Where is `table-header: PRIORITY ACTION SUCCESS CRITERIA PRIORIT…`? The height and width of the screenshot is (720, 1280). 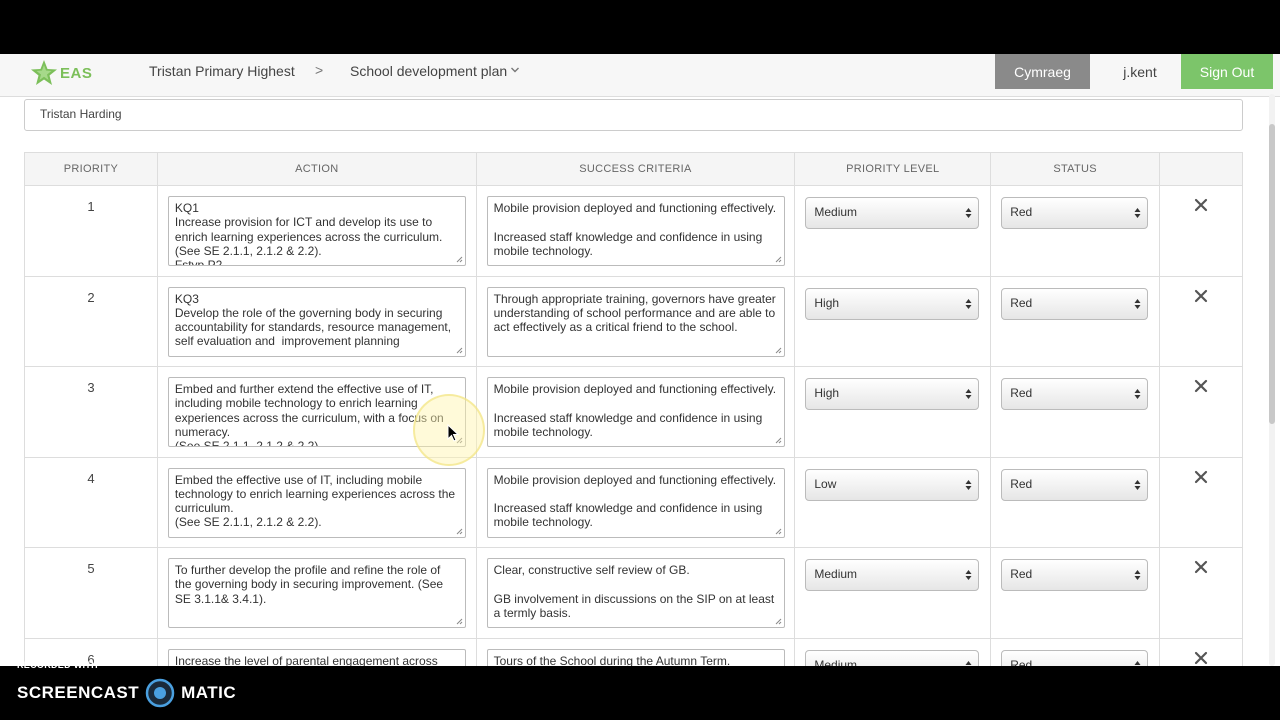 table-header: PRIORITY ACTION SUCCESS CRITERIA PRIORIT… is located at coordinates (634, 169).